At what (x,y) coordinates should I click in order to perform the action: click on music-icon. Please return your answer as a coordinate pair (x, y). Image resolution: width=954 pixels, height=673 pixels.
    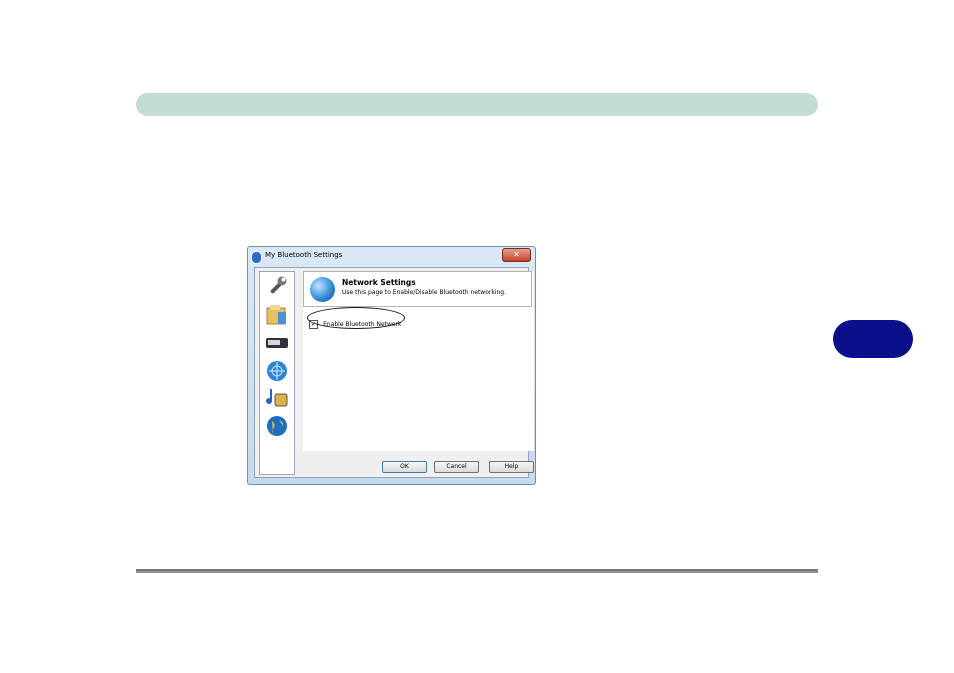
    Looking at the image, I should click on (277, 397).